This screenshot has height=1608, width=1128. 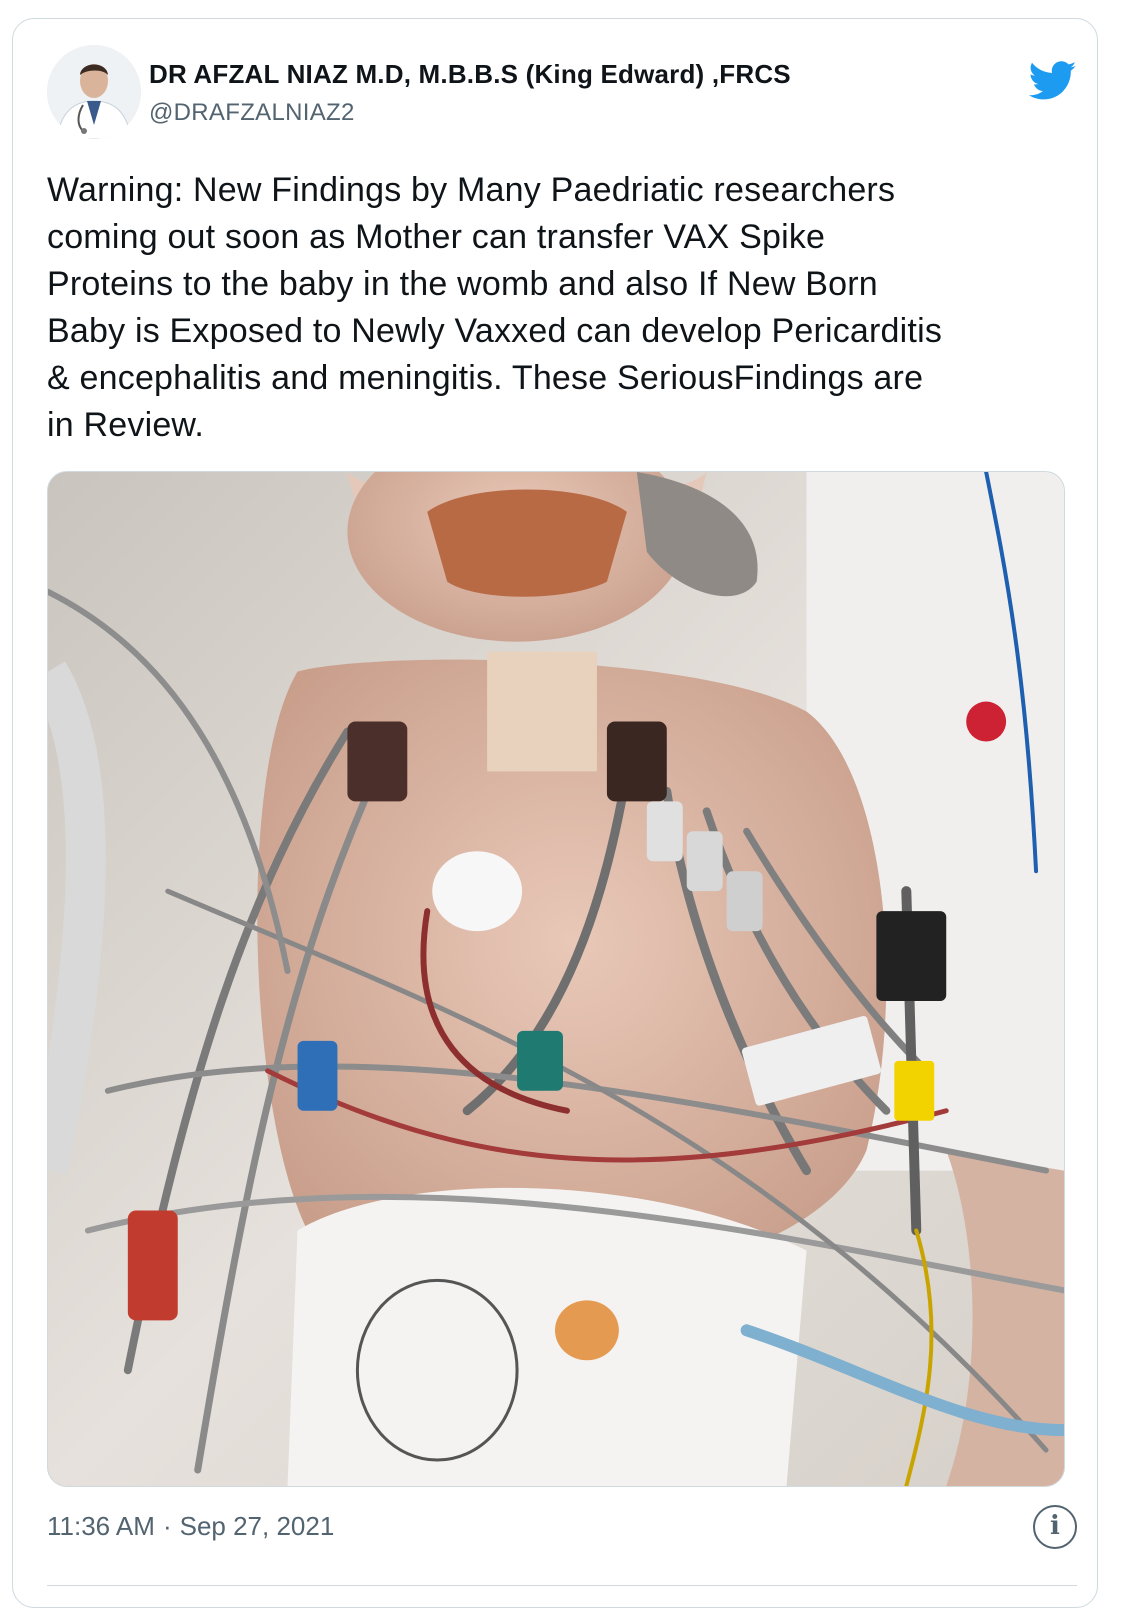 I want to click on twitter-bird-icon, so click(x=1052, y=81).